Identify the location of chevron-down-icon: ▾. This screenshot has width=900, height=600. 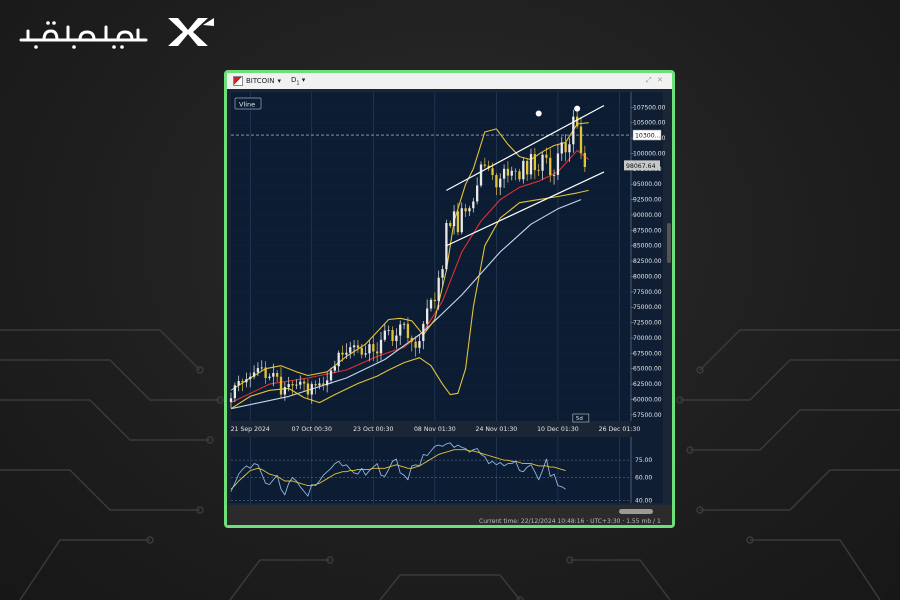
(303, 79).